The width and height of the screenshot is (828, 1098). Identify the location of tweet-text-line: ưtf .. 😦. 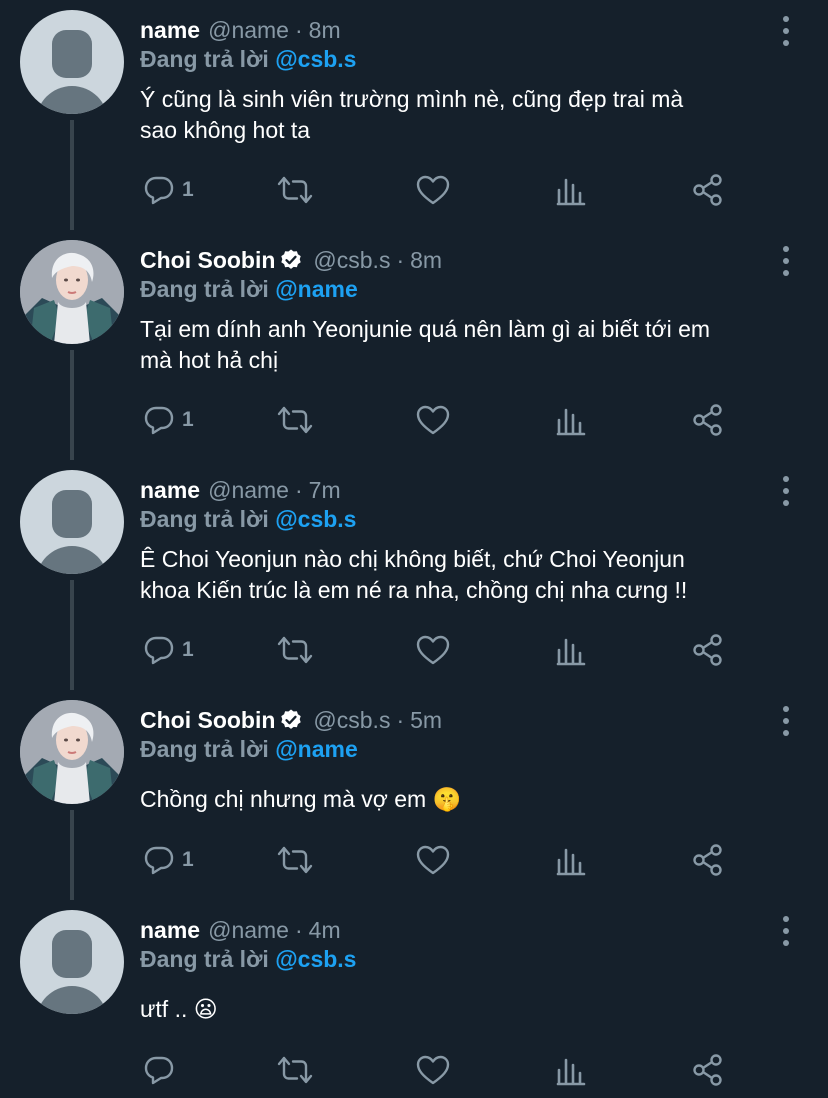
(179, 1009).